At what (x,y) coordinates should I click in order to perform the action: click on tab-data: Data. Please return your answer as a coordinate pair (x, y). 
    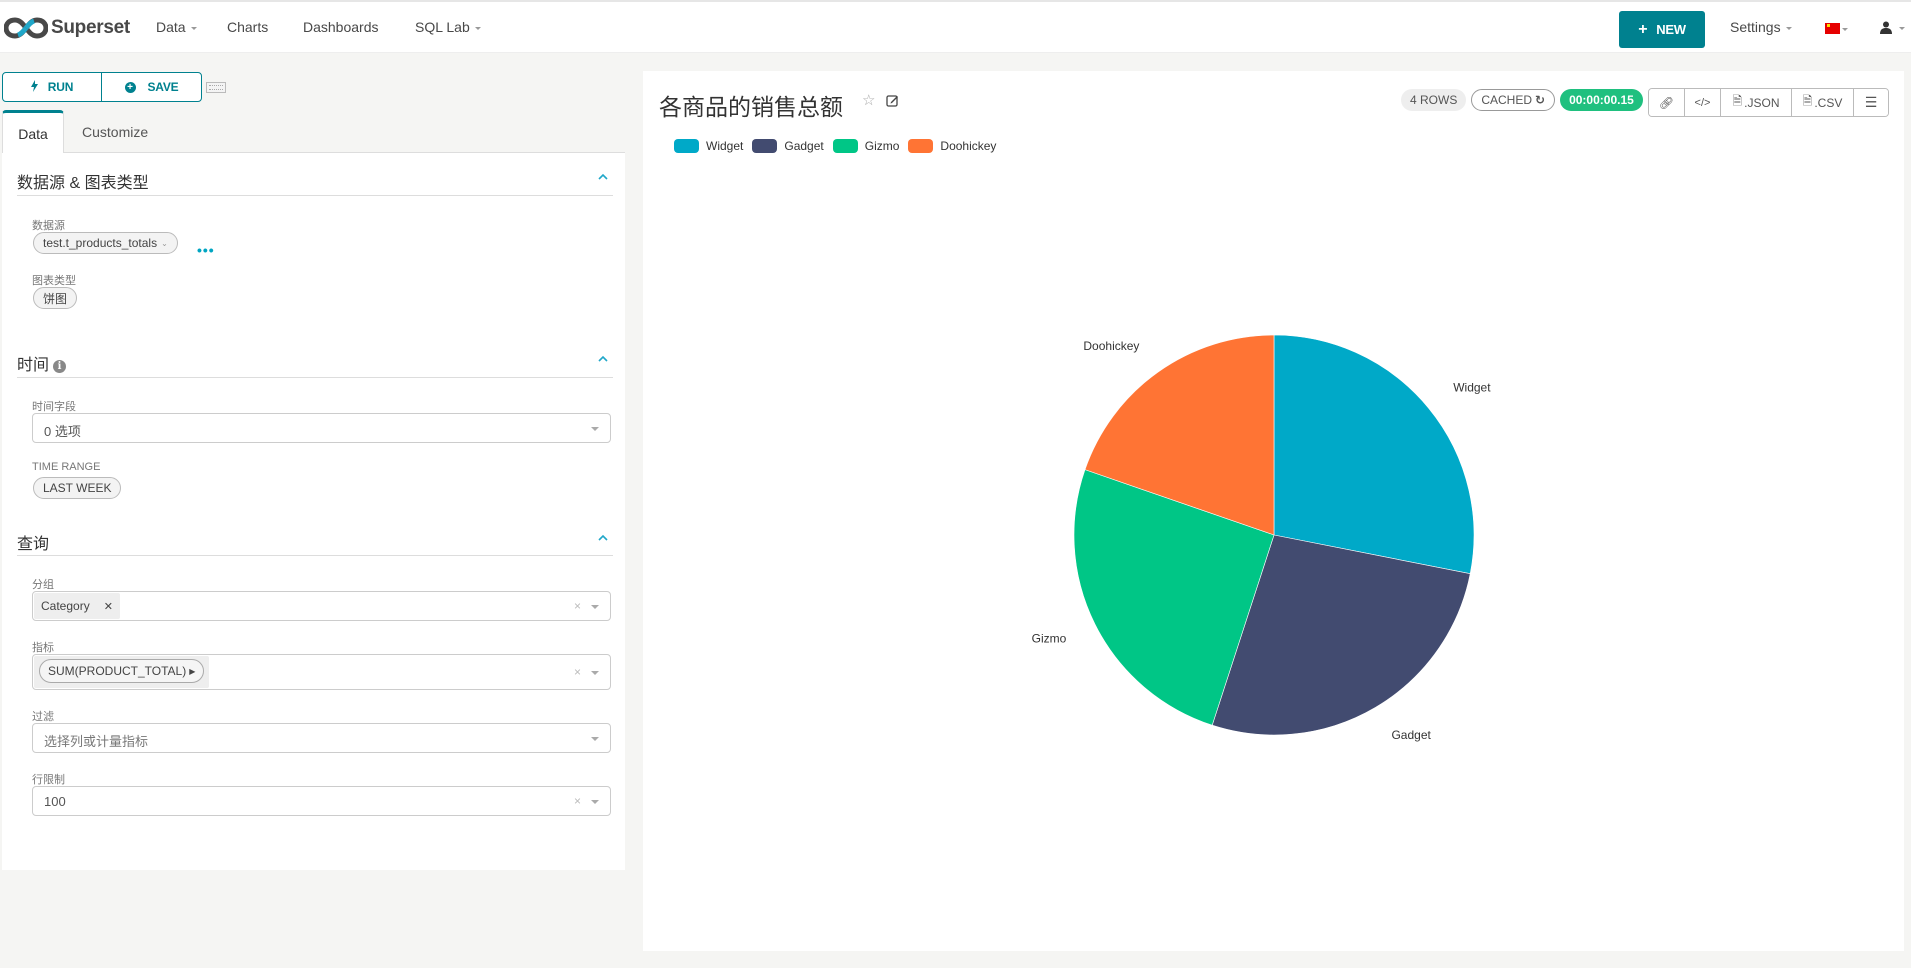
    Looking at the image, I should click on (33, 132).